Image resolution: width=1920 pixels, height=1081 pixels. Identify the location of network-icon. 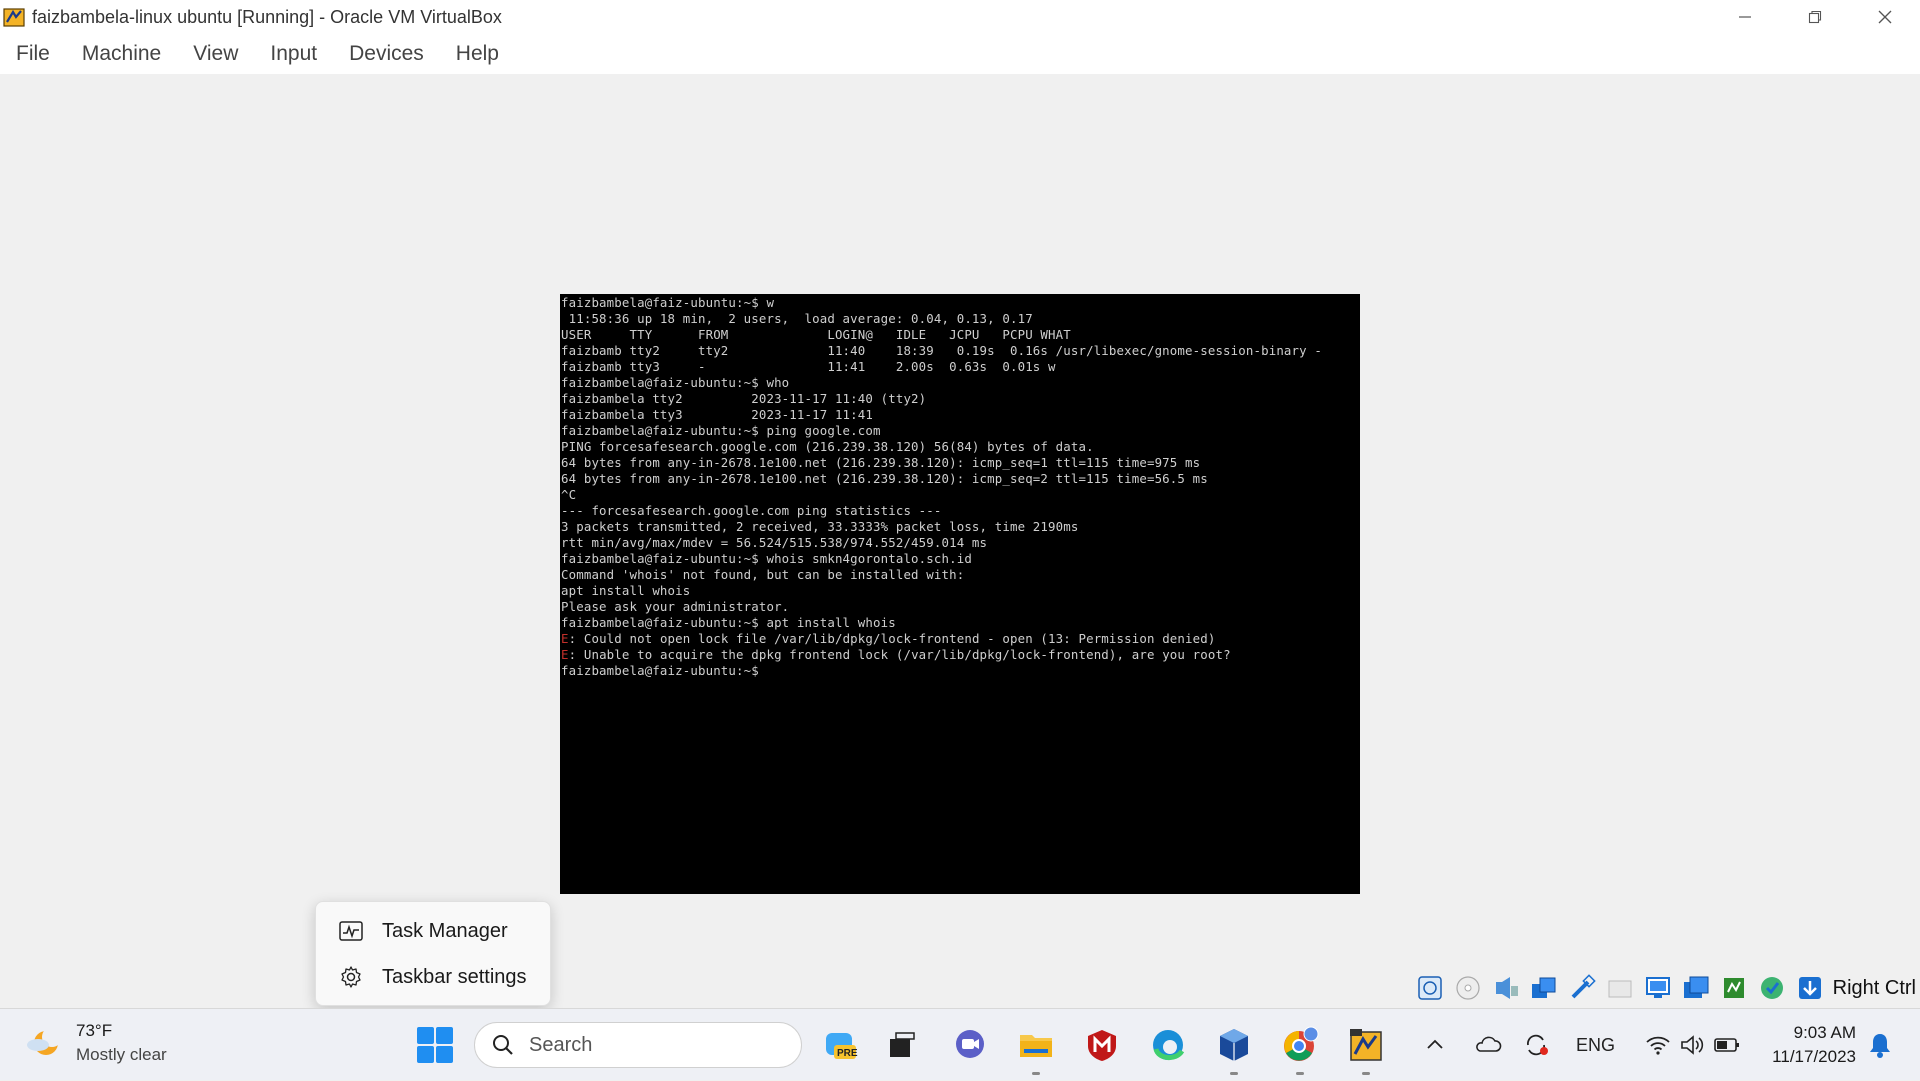
(1544, 988).